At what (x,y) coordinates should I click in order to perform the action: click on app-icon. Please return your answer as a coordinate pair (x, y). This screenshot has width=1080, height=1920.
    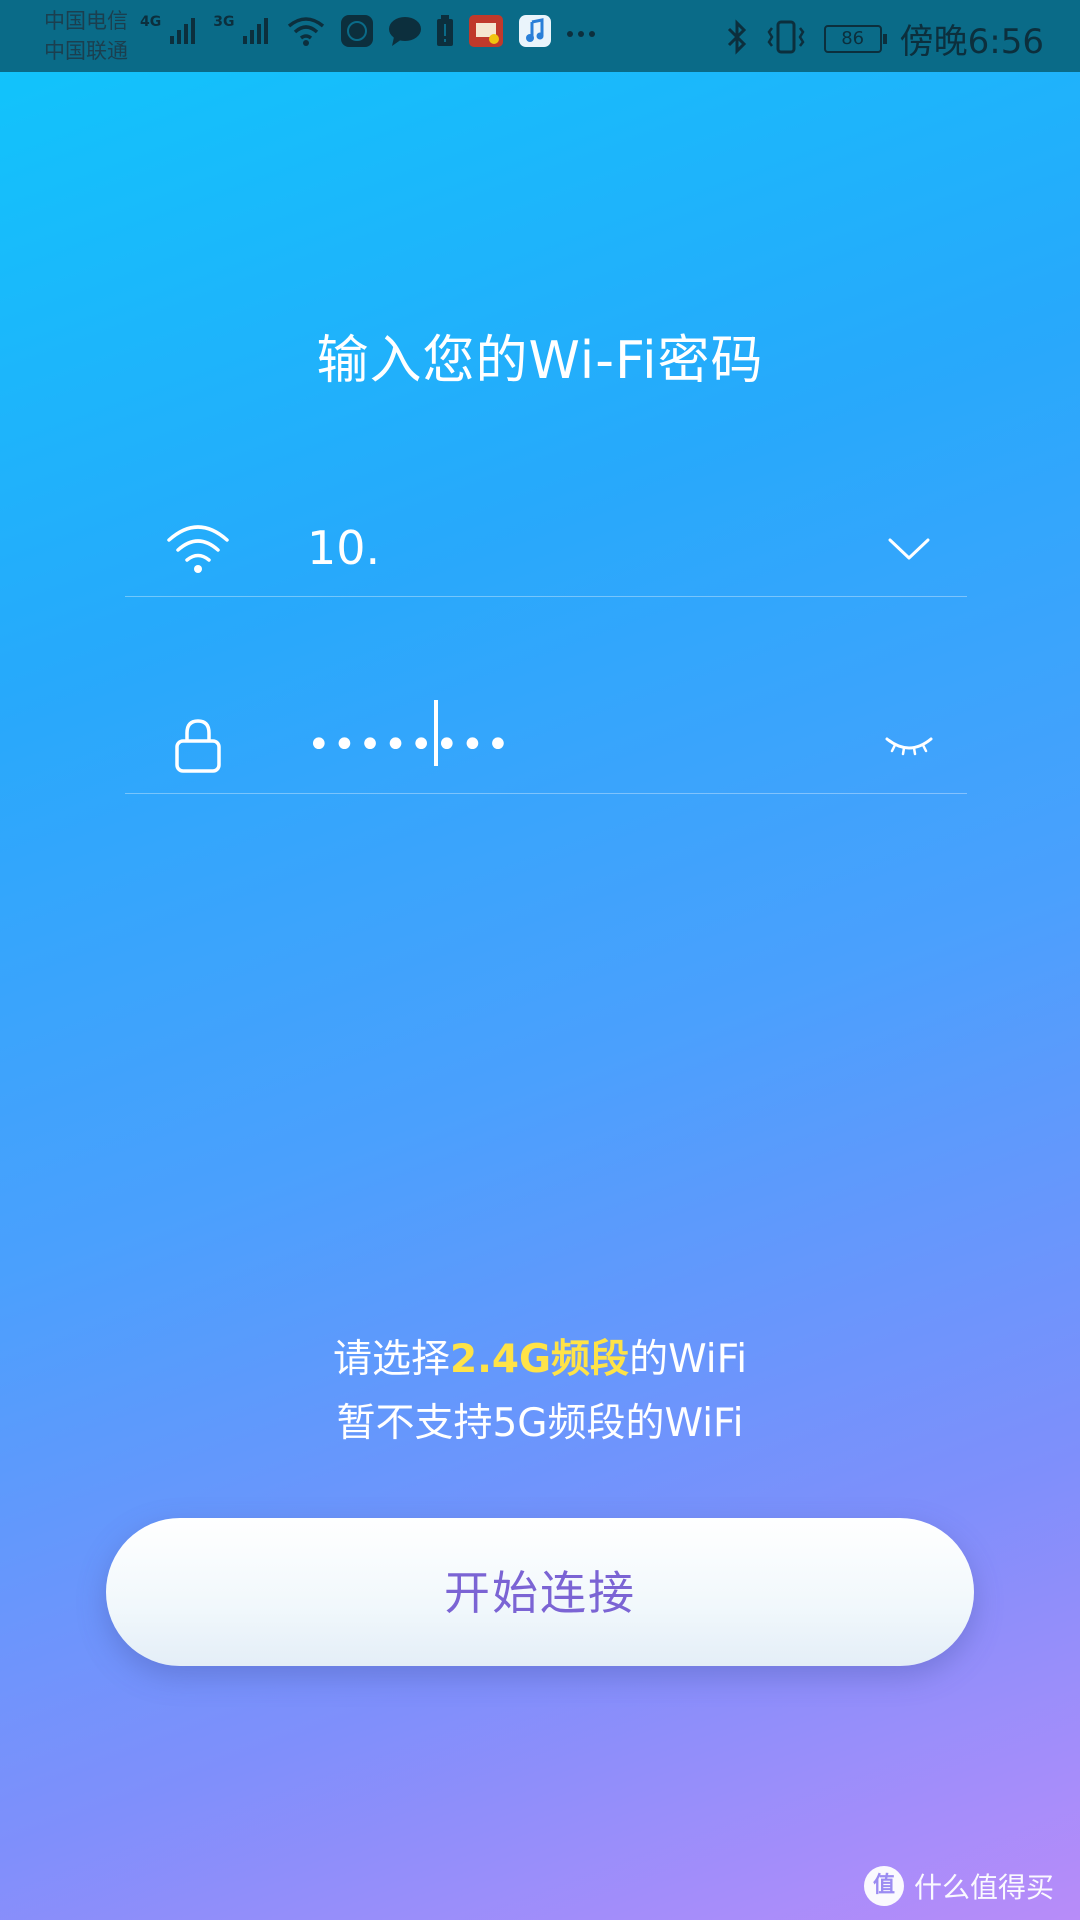
    Looking at the image, I should click on (486, 33).